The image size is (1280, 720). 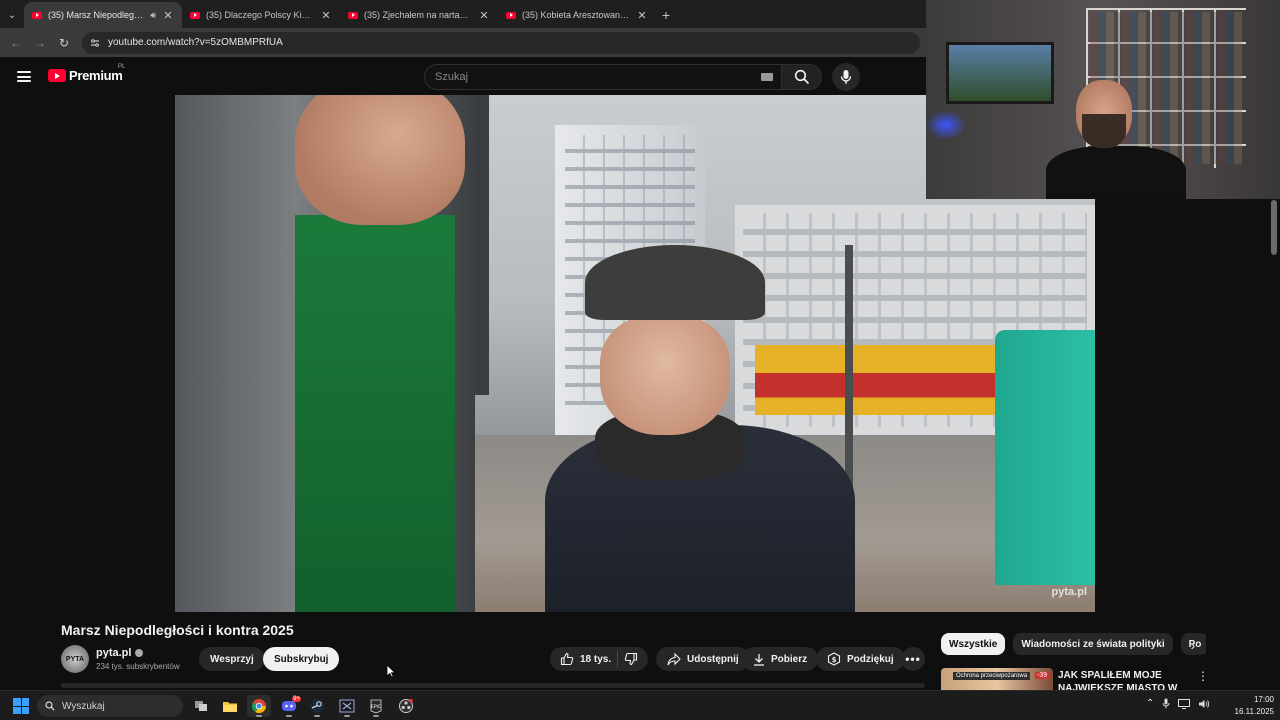 I want to click on share-button: Udostępnij, so click(x=703, y=659).